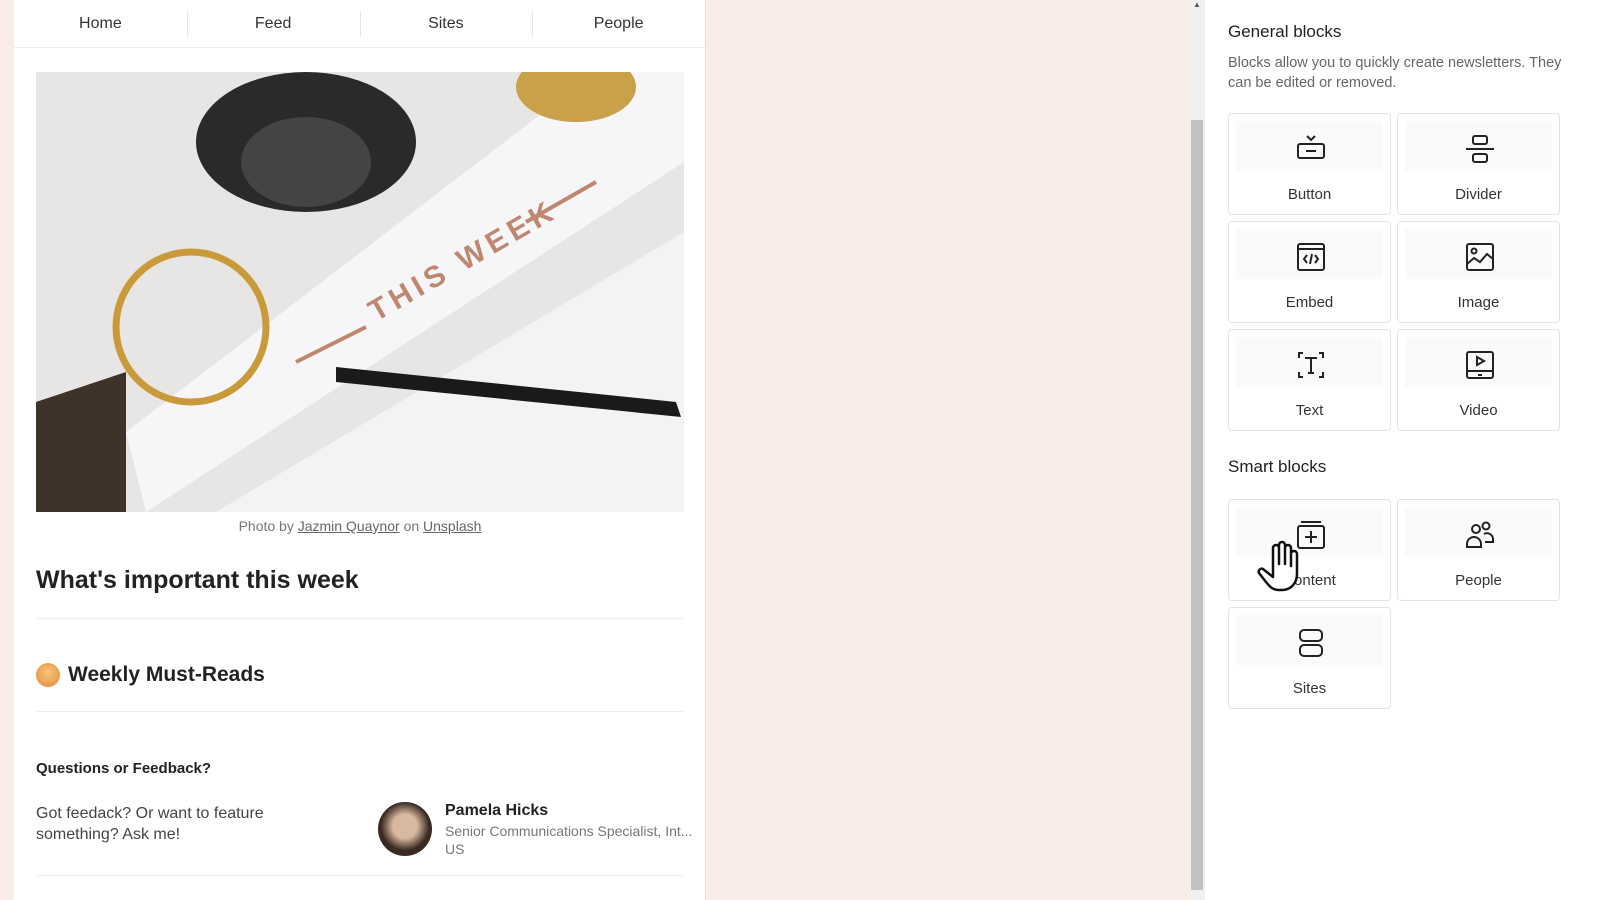 Image resolution: width=1600 pixels, height=900 pixels. Describe the element at coordinates (1480, 365) in the screenshot. I see `video-icon` at that location.